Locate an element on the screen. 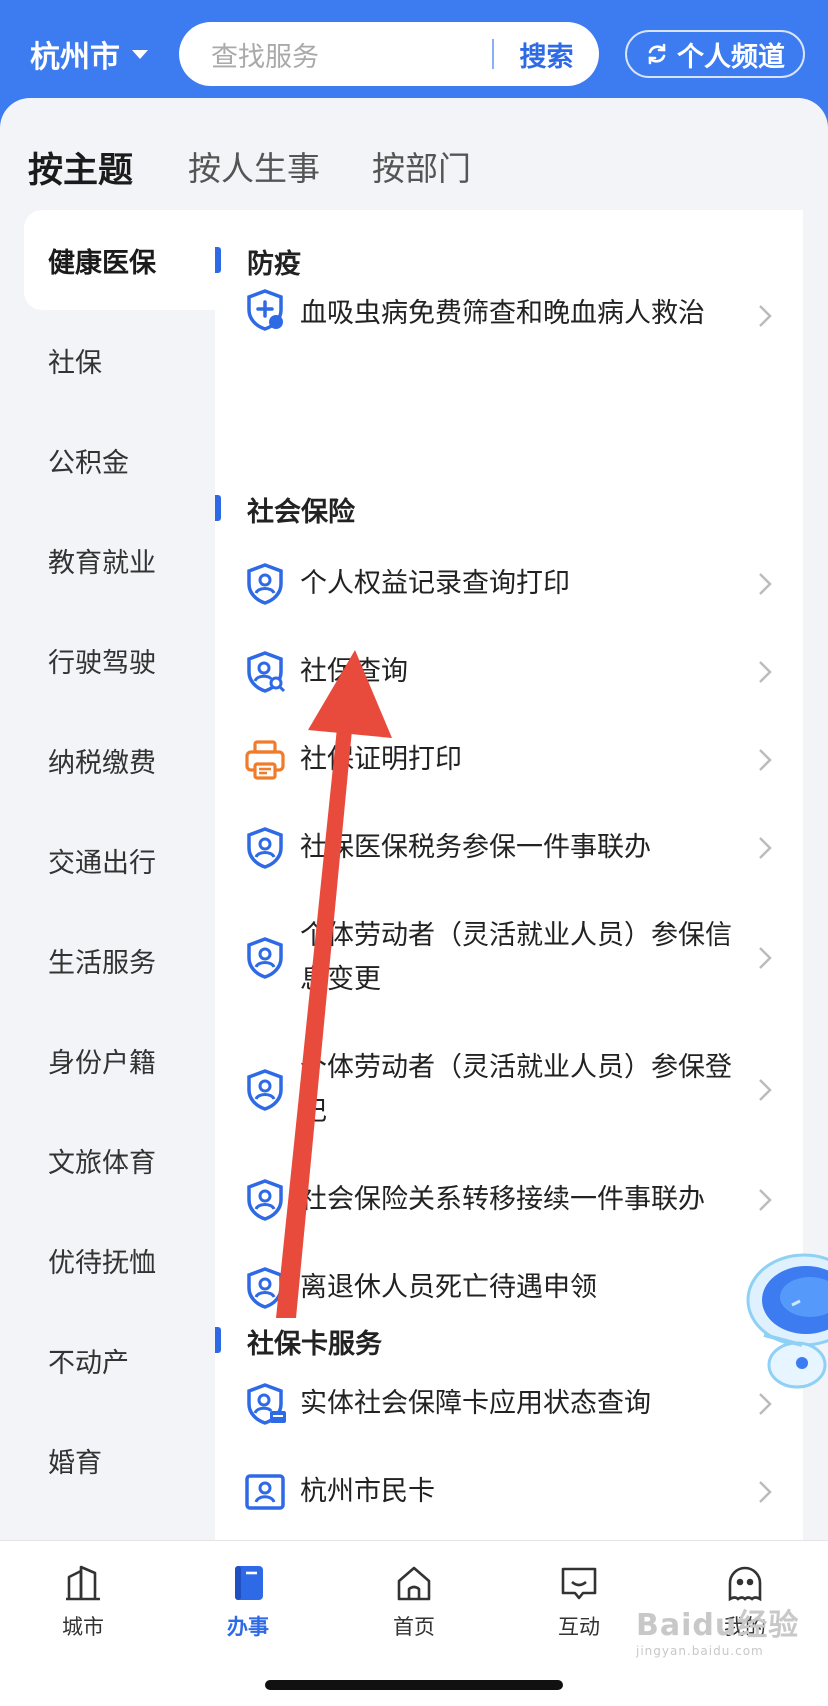 This screenshot has height=1706, width=828. nav-interaction-label: 互动 is located at coordinates (579, 1627).